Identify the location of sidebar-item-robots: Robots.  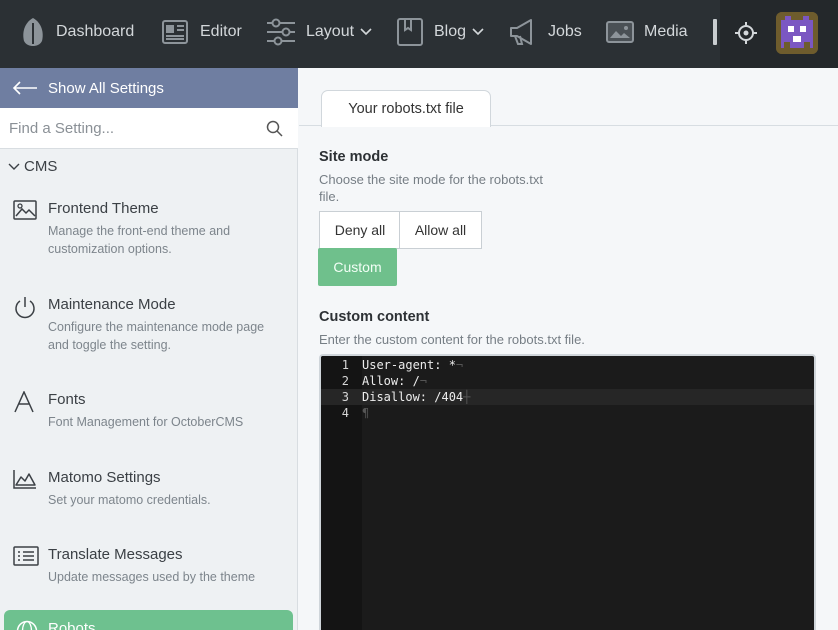
(148, 620).